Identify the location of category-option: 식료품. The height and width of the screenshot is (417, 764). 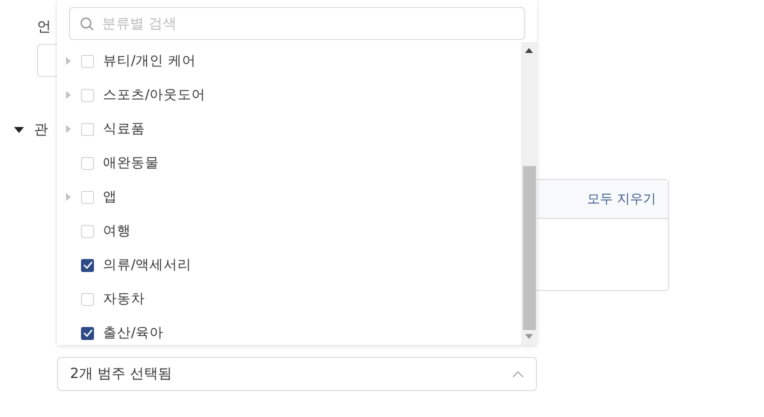
(289, 129).